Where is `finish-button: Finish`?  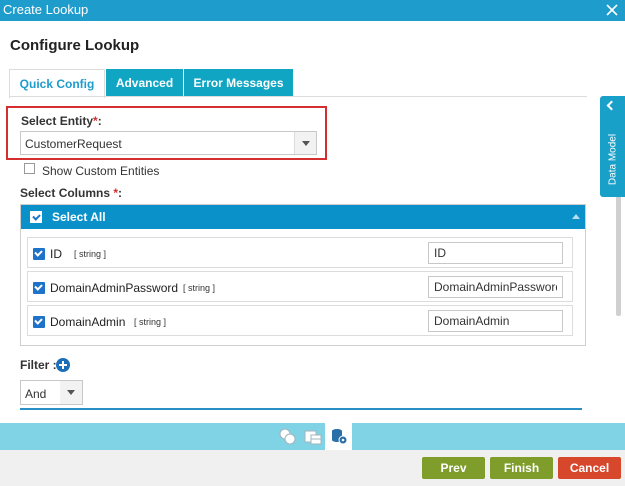
finish-button: Finish is located at coordinates (521, 468).